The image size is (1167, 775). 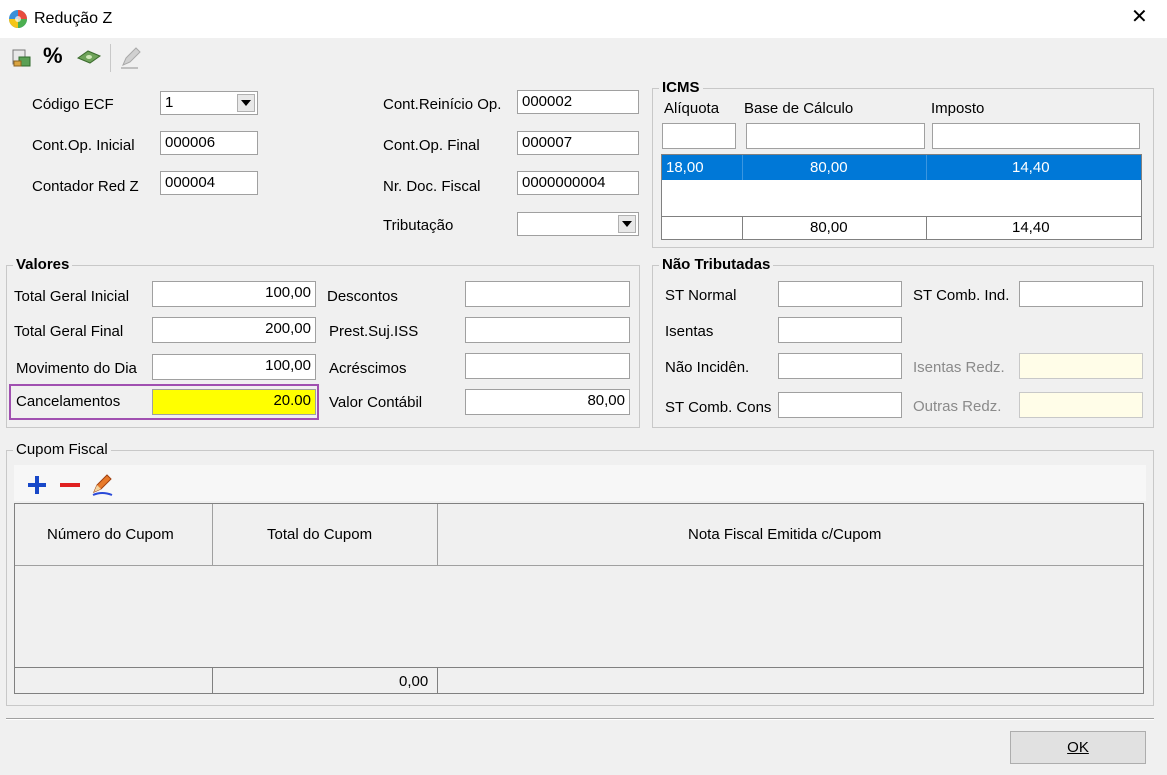 What do you see at coordinates (829, 167) in the screenshot?
I see `row-base: 80,00` at bounding box center [829, 167].